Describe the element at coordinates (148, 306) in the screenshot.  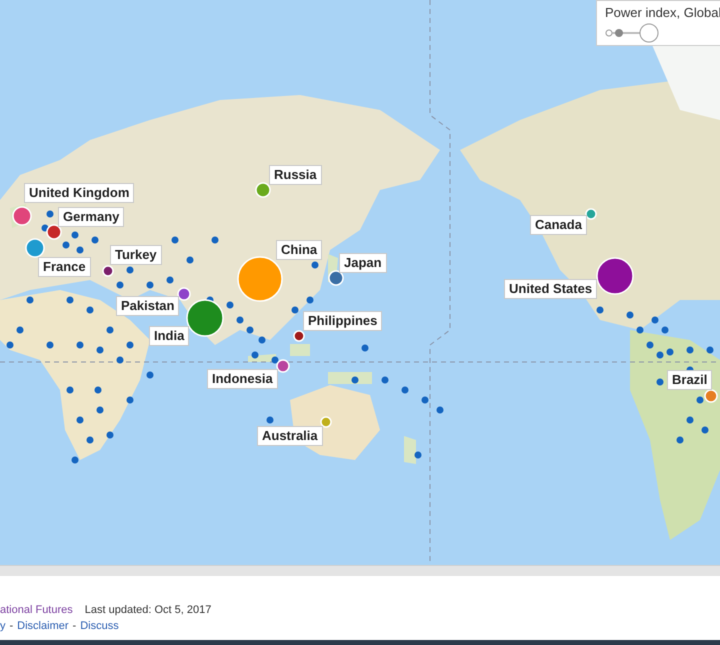
I see `country-label: Pakistan` at that location.